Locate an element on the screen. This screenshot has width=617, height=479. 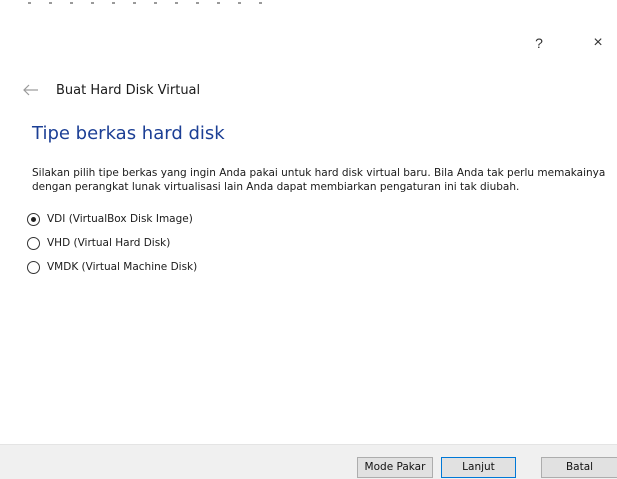
radio-label: VHD (Virtual Hard Disk) is located at coordinates (109, 243).